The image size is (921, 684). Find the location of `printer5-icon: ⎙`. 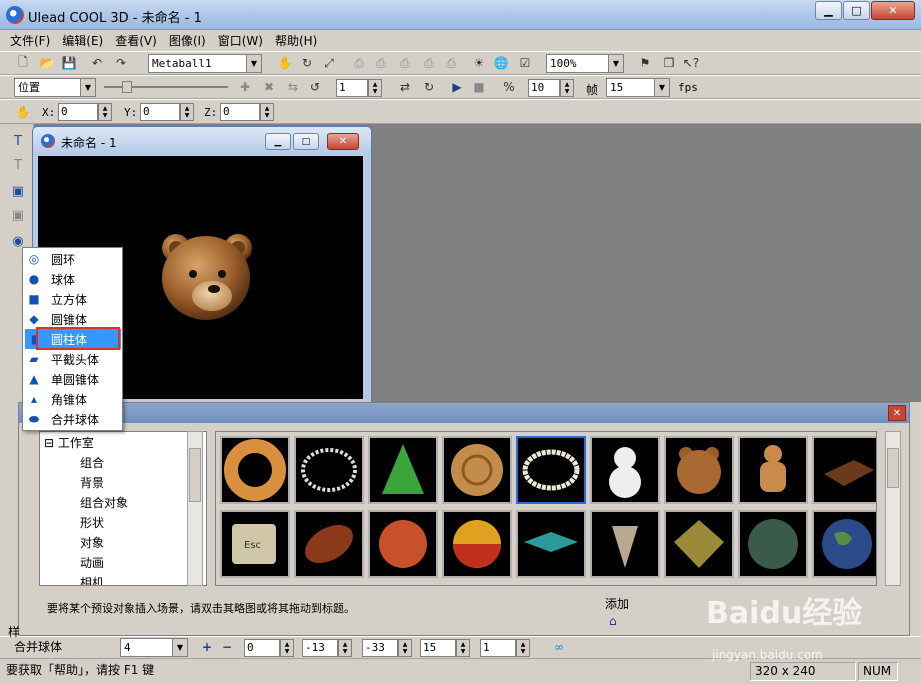

printer5-icon: ⎙ is located at coordinates (451, 63).